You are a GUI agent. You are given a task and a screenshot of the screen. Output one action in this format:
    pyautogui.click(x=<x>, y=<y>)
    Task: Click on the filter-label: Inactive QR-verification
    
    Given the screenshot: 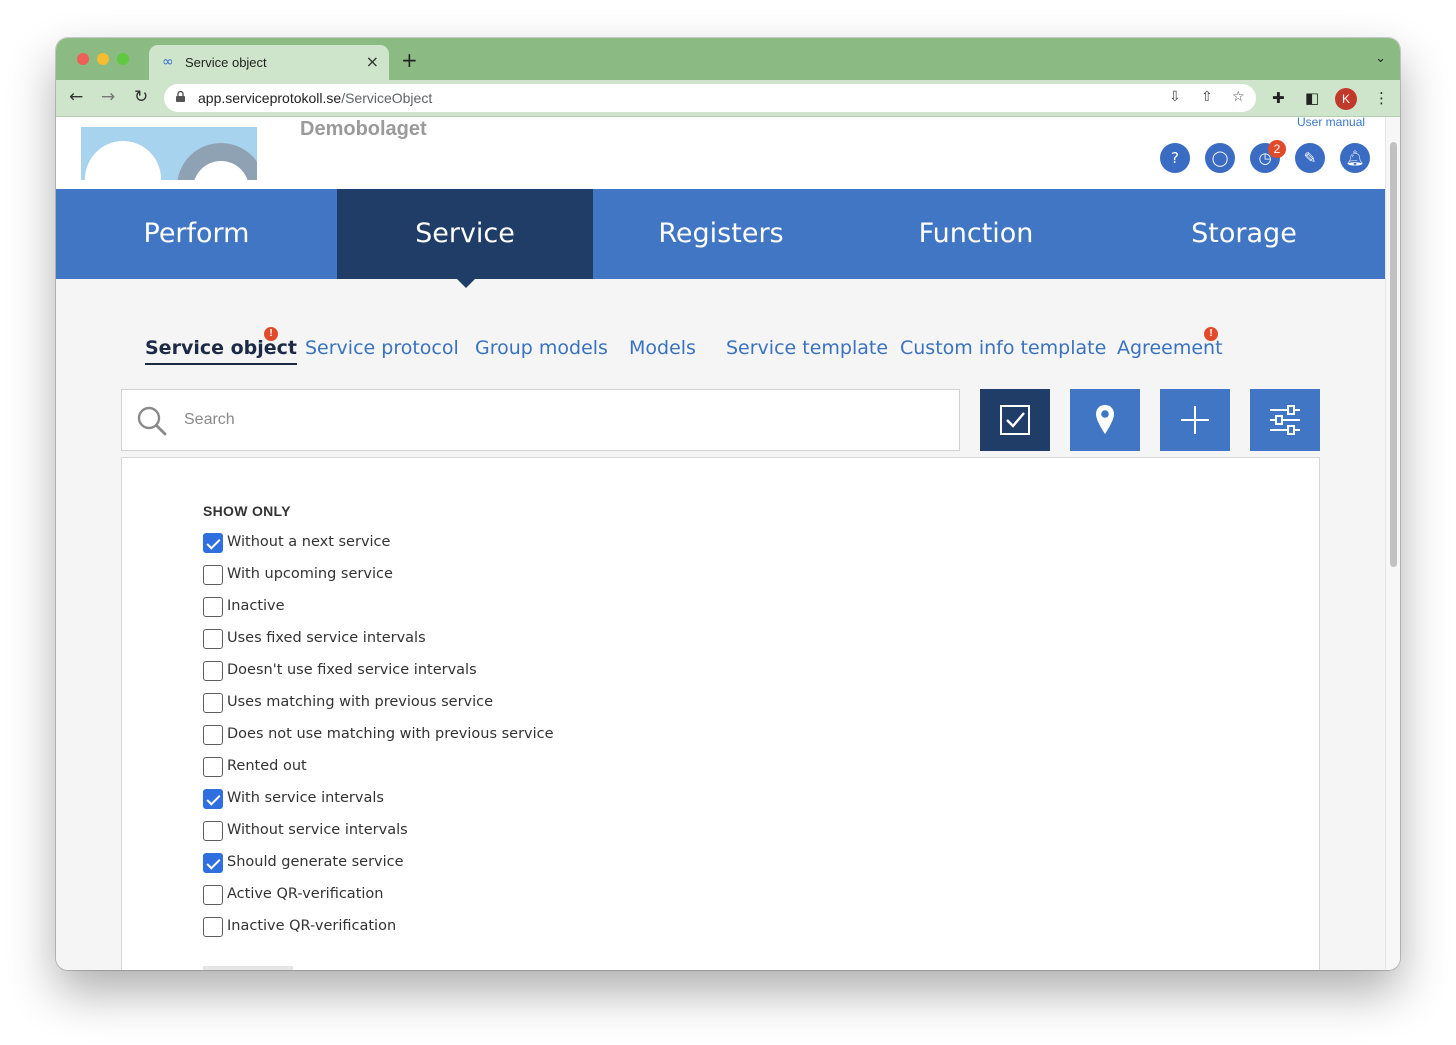 What is the action you would take?
    pyautogui.click(x=311, y=926)
    